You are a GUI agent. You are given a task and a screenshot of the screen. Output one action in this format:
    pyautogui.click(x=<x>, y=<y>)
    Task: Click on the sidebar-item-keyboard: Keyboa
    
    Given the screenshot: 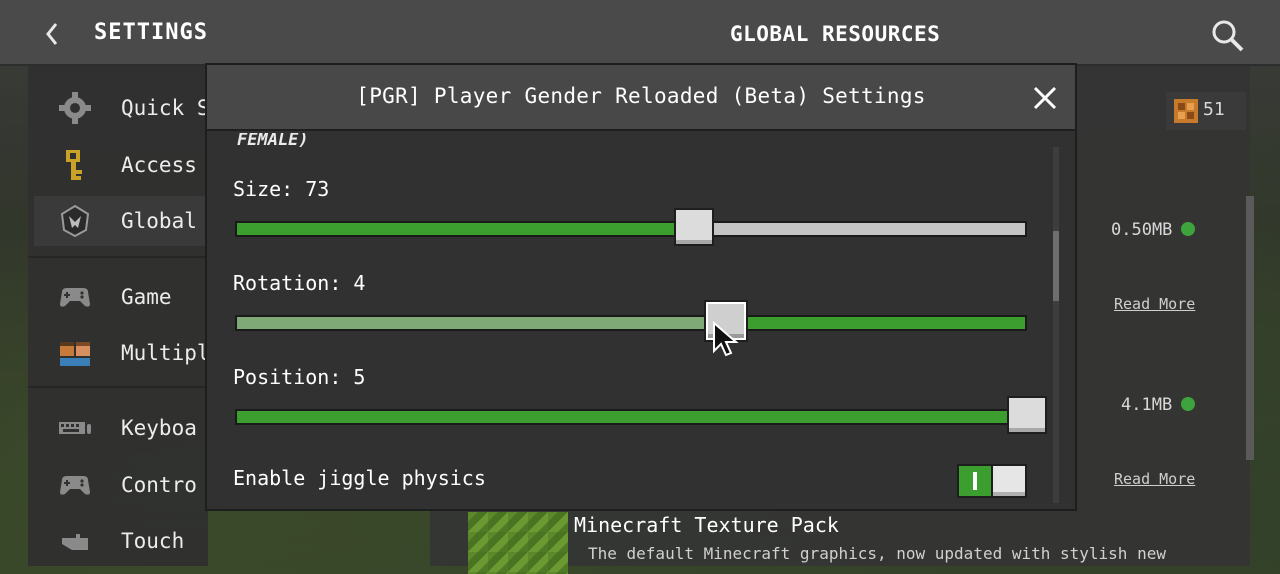 What is the action you would take?
    pyautogui.click(x=118, y=428)
    